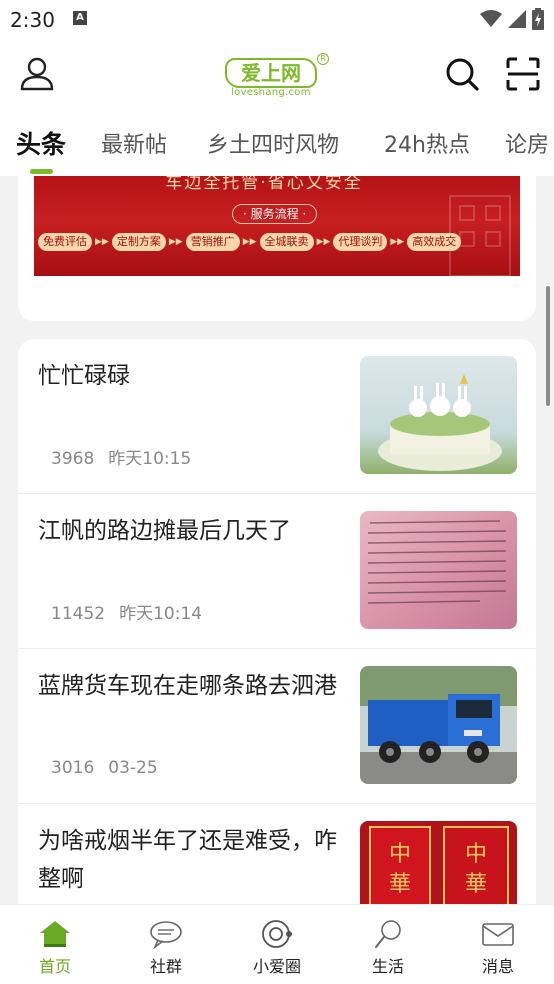  Describe the element at coordinates (277, 571) in the screenshot. I see `feed-item: 江帆的路边摊最后几天了 11452 昨天10:14` at that location.